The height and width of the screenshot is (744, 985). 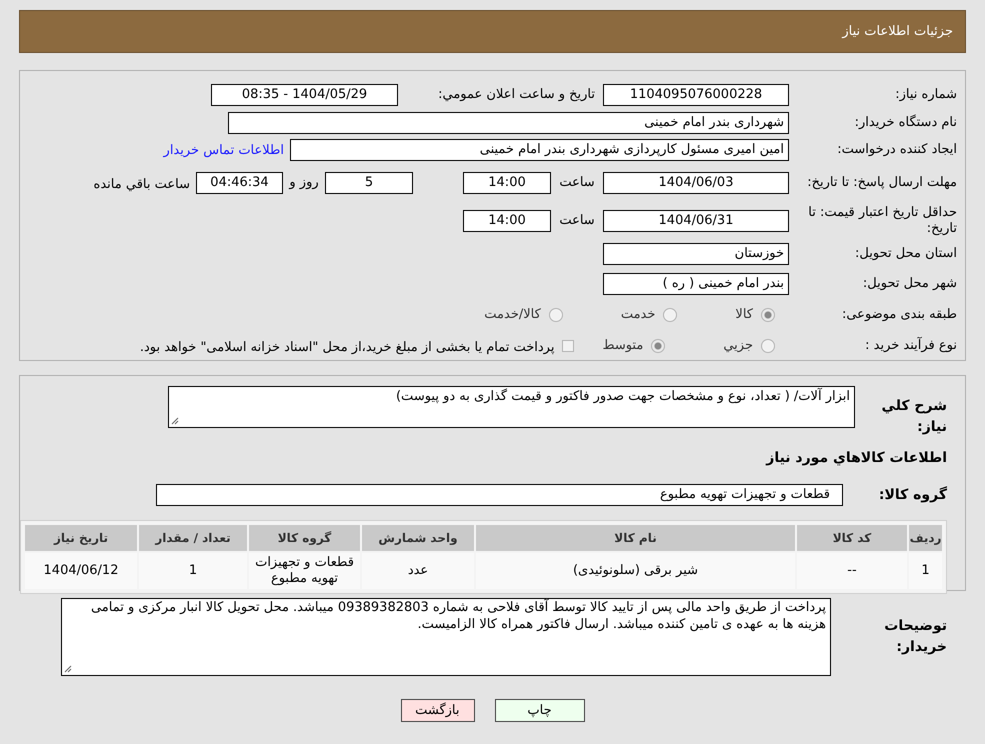 What do you see at coordinates (446, 637) in the screenshot?
I see `buyer-notes-box: پرداخت از طریق واحد مالی پس از تایید کالا توسط آقای فلاحی به شماره 09389382803 میباشد. محل تحویل کالا انبار مرکزی و تمامی هزینه ها به عهده ی تامین کننده میباشد. ارسال فاکتور همراه کالا الزامیست.` at bounding box center [446, 637].